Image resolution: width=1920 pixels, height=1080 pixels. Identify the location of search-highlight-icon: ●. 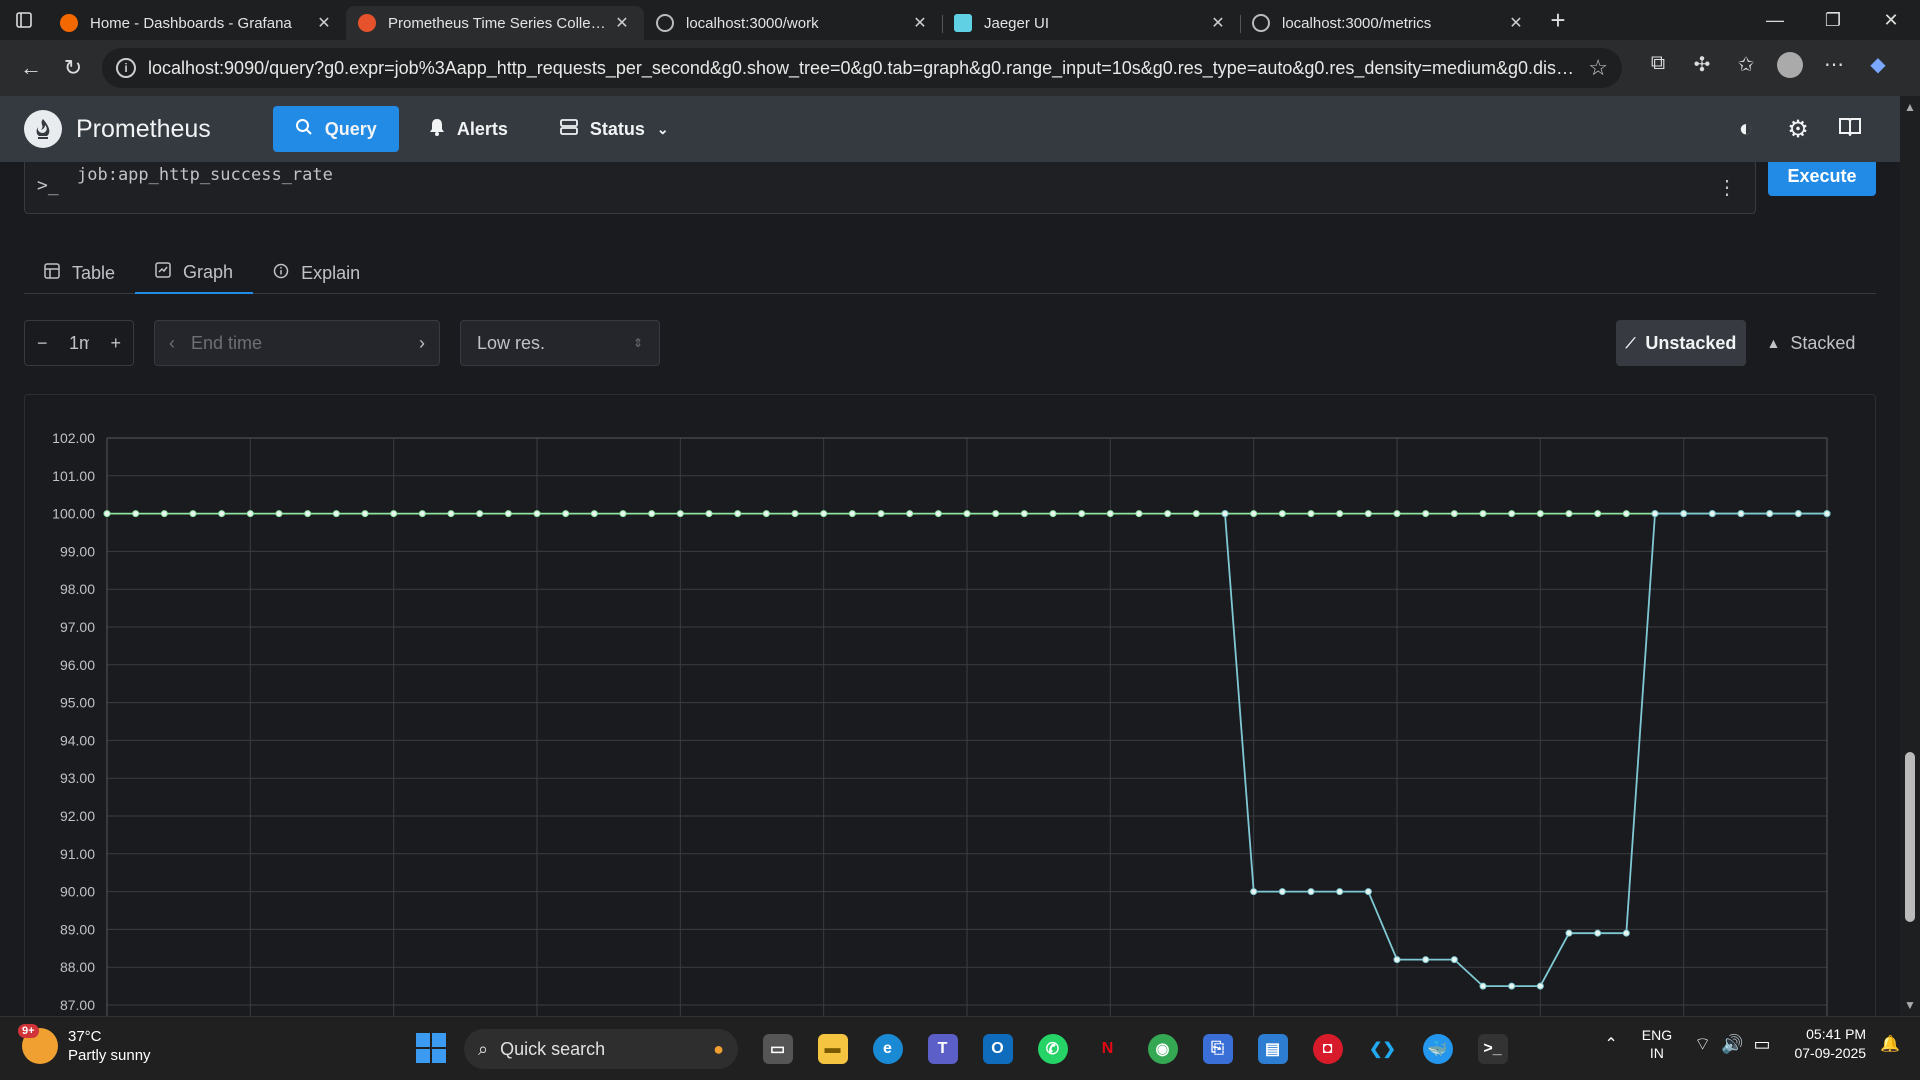
(718, 1048).